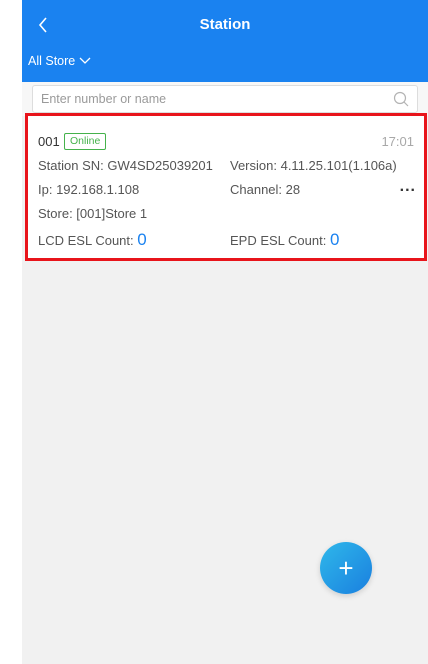 This screenshot has width=428, height=664. I want to click on station-ip: Ip: 192.168.1.108, so click(89, 189).